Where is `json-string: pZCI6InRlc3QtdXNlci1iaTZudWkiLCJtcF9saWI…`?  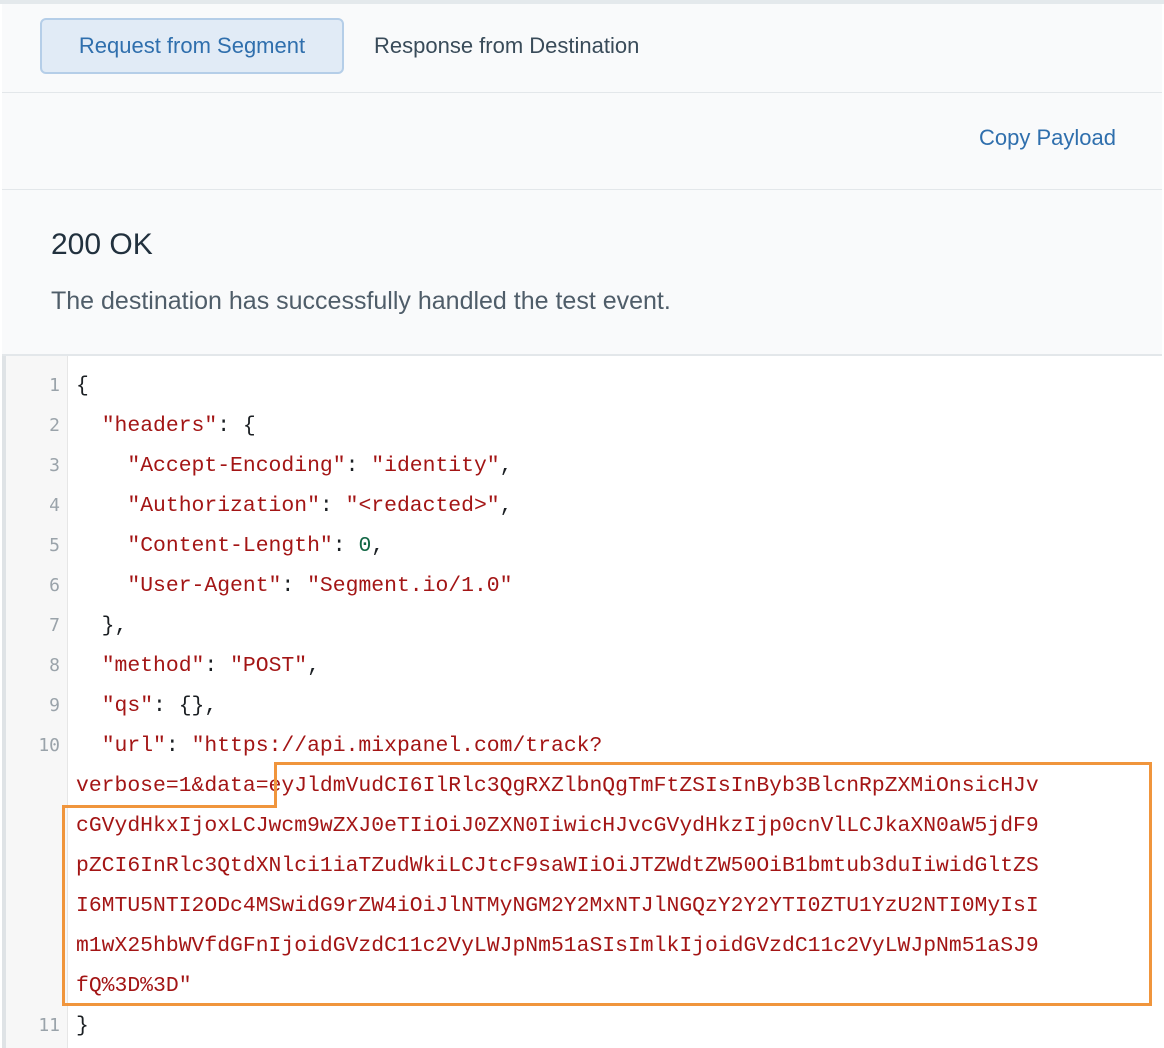 json-string: pZCI6InRlc3QtdXNlci1iaTZudWkiLCJtcF9saWI… is located at coordinates (557, 866).